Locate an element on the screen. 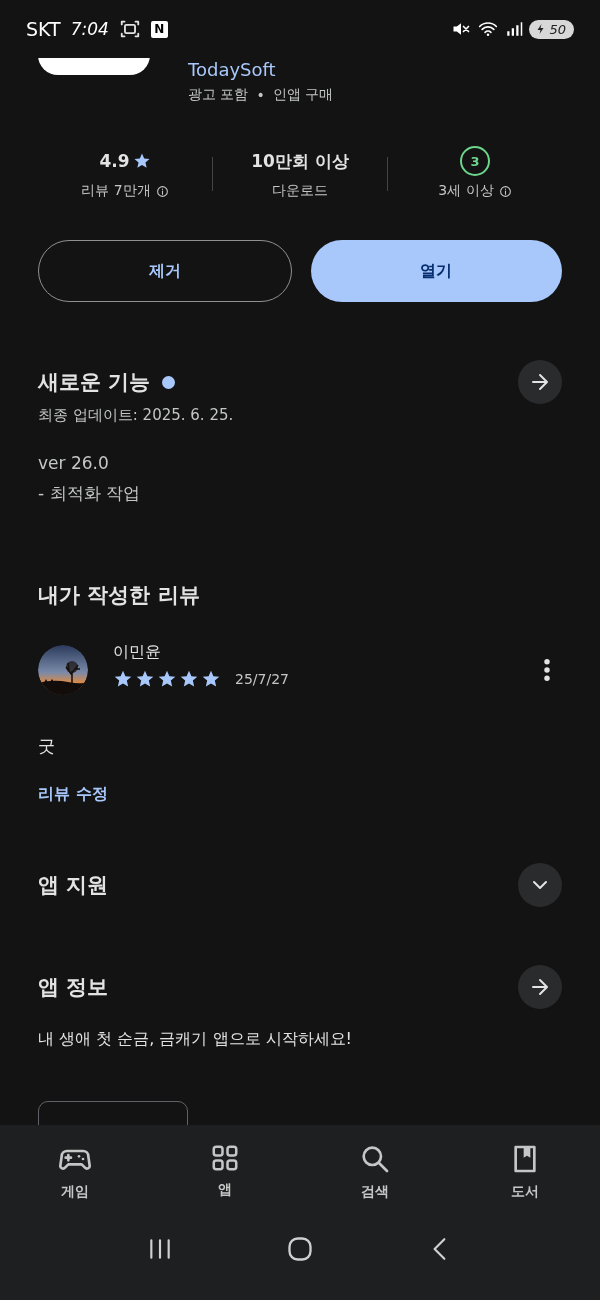 This screenshot has width=600, height=1300. screenshot-icon is located at coordinates (129, 29).